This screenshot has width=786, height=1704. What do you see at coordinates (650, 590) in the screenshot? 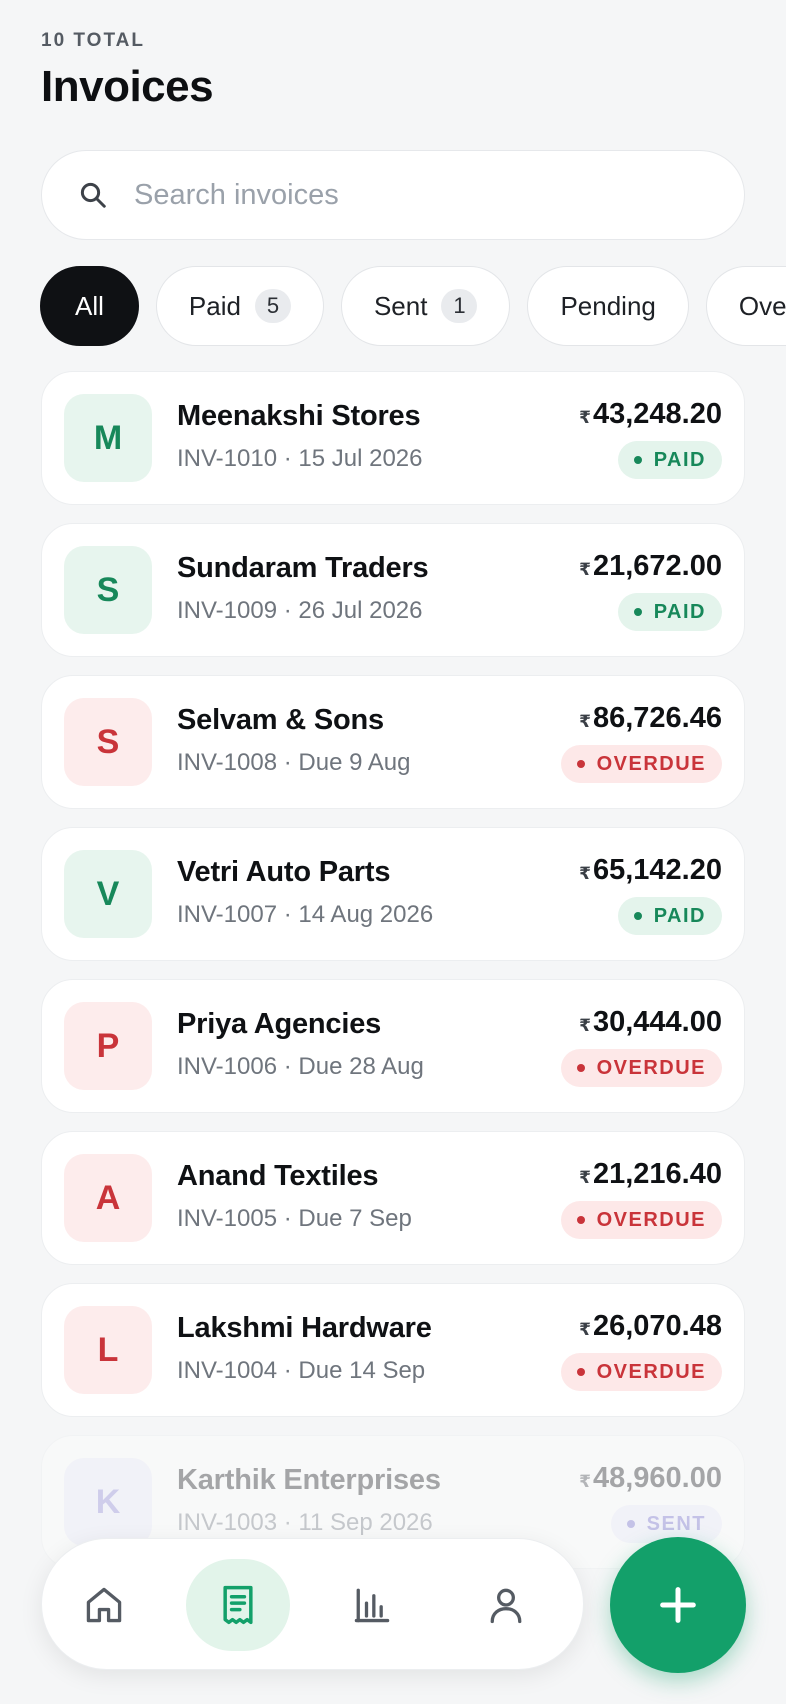
I see `invoice-amount-block: ₹21,672.00 PAID` at bounding box center [650, 590].